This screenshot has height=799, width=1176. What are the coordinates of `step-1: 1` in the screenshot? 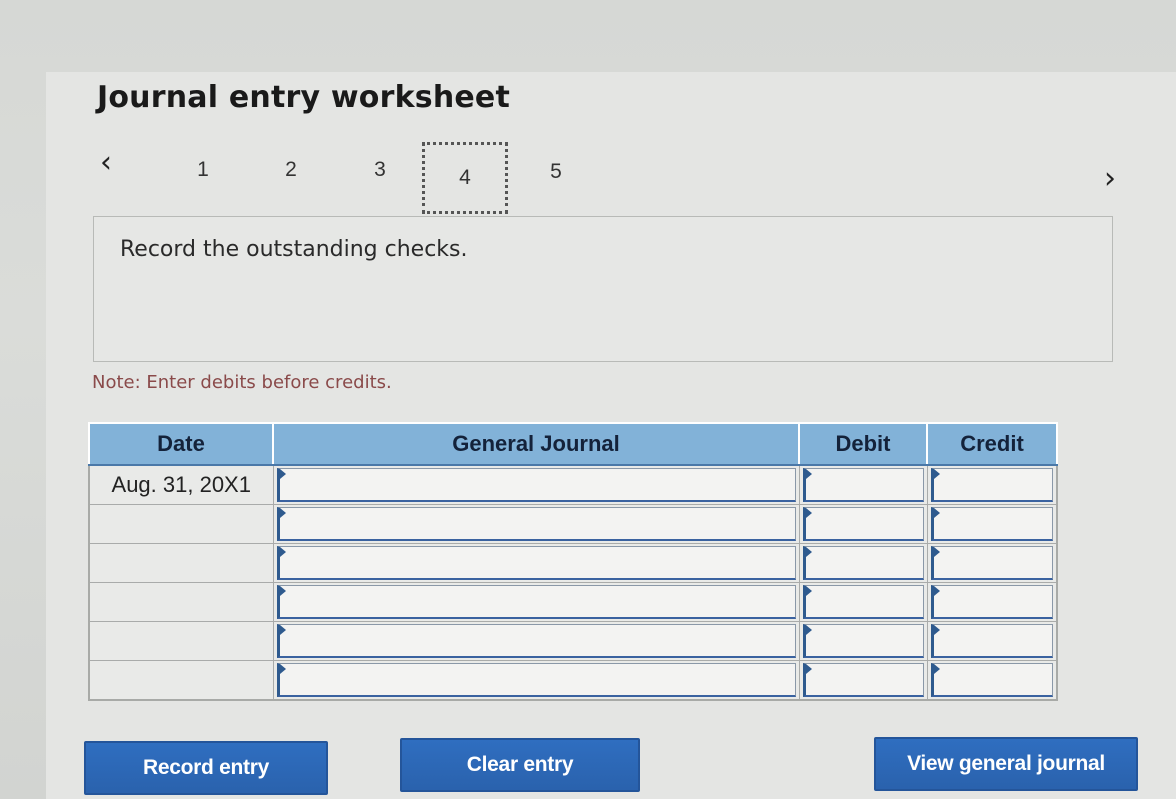 It's located at (203, 170).